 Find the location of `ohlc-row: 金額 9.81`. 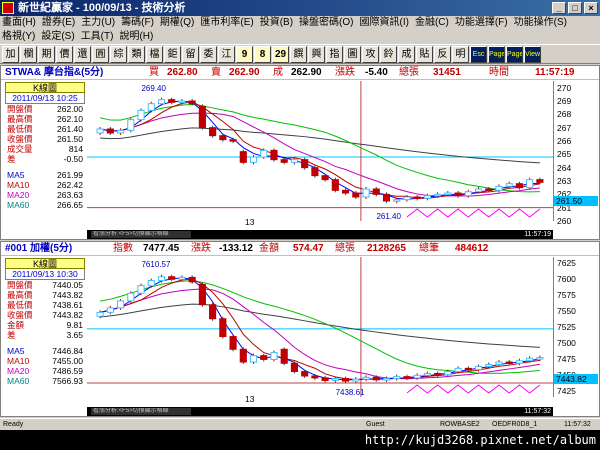

ohlc-row: 金額 9.81 is located at coordinates (45, 325).